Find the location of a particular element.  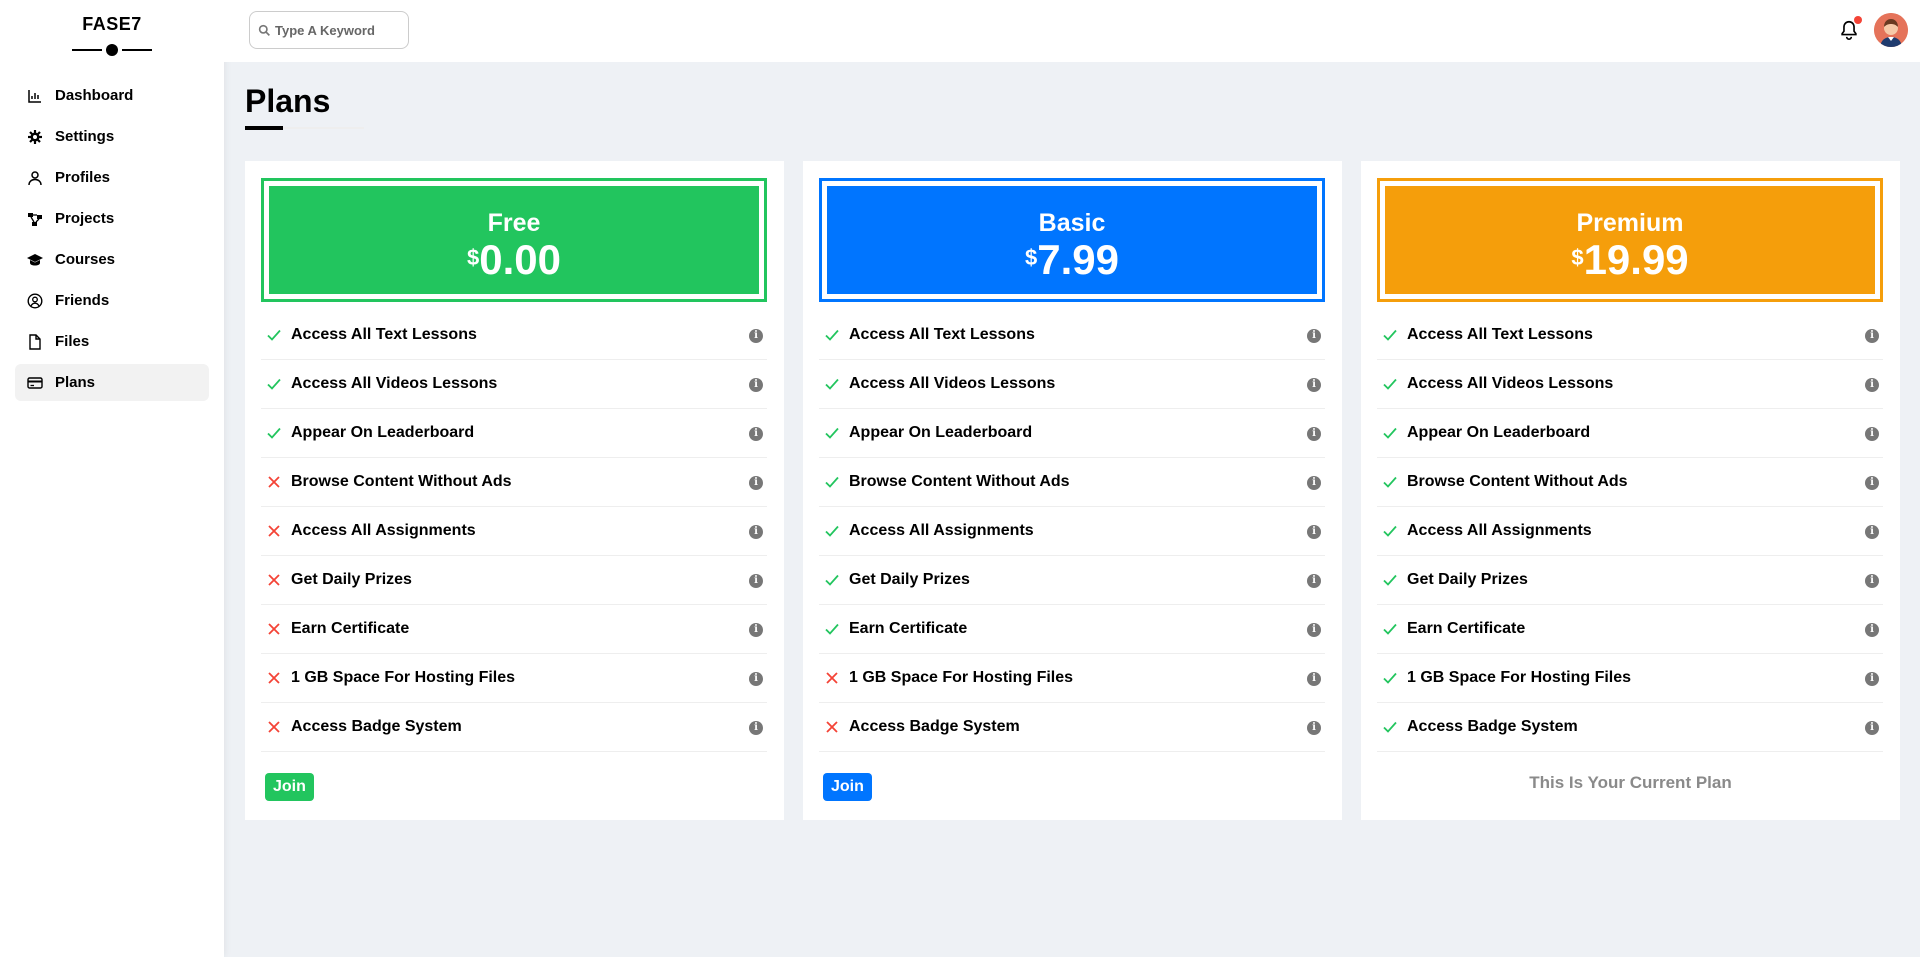

feature-label: Browse Content Without Ads is located at coordinates (401, 481).